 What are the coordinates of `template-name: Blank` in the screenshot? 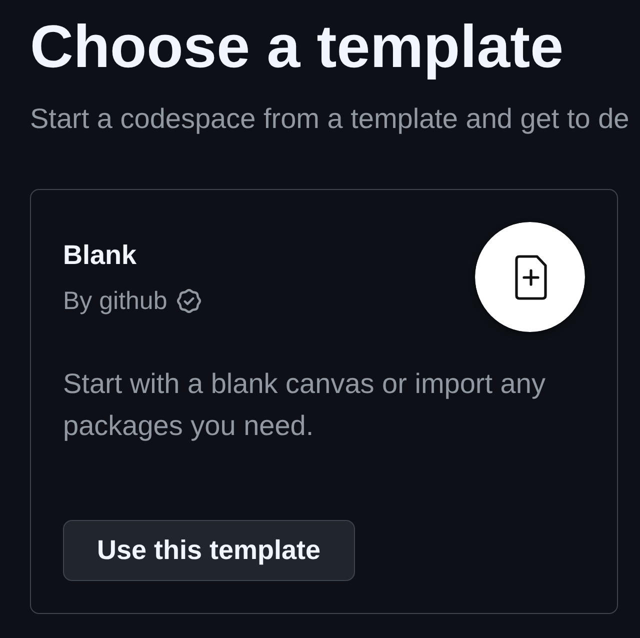 It's located at (100, 255).